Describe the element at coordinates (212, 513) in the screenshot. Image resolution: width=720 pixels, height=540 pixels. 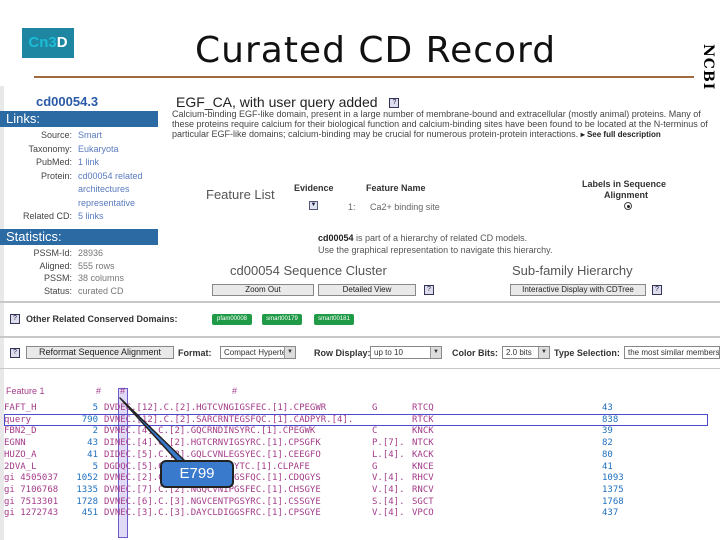
I see `sequence-residues: DVNEC.[3].C.[3].DAYCLDIGGSFRC.[1].CPSGYE` at that location.